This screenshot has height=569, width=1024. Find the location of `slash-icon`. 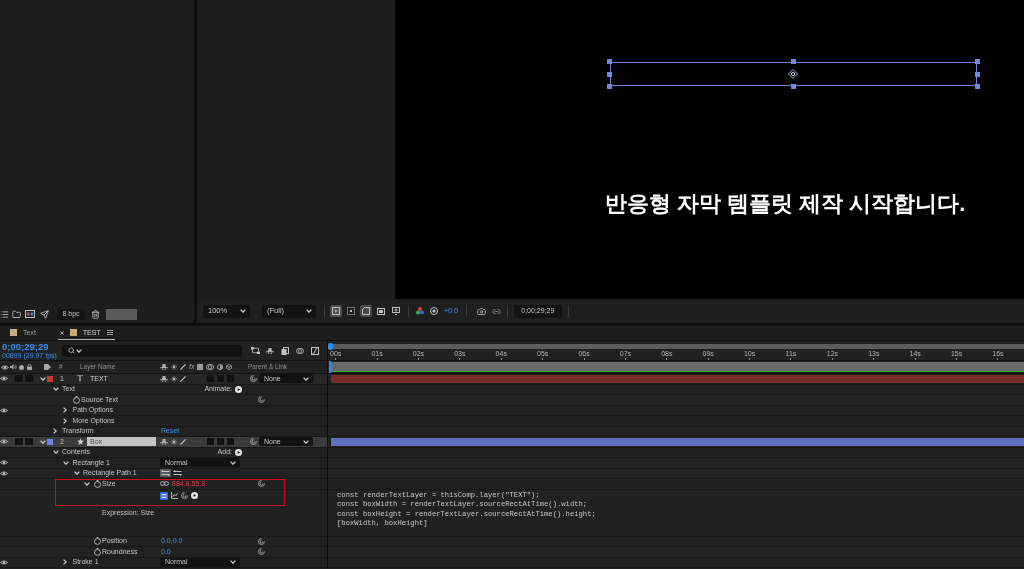

slash-icon is located at coordinates (183, 441).